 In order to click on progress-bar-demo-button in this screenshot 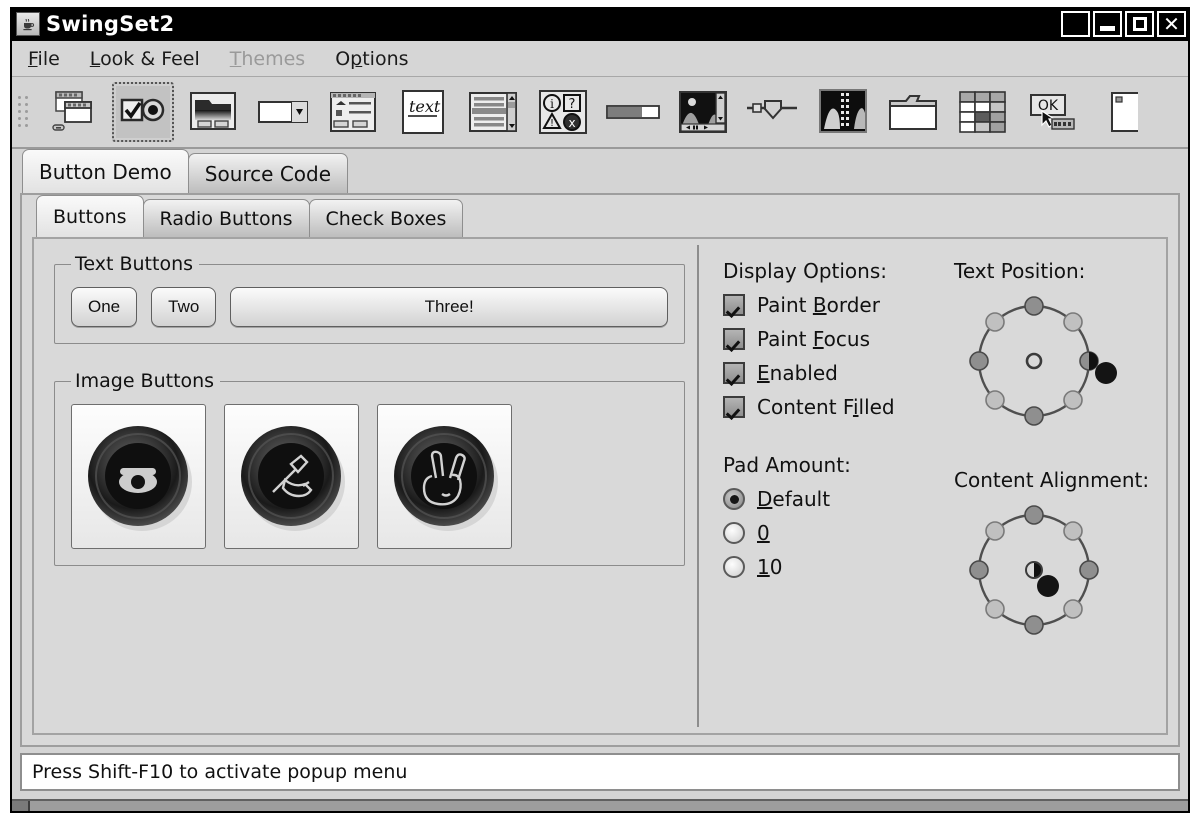, I will do `click(633, 112)`.